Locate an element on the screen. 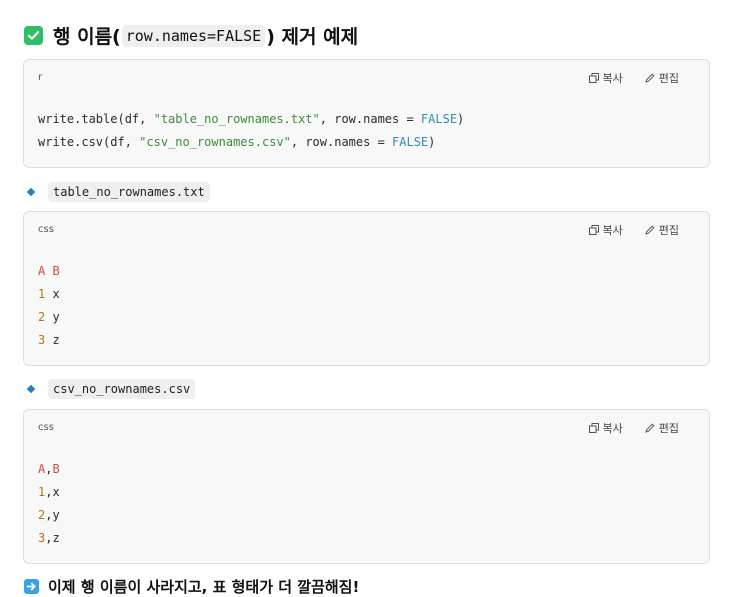 Image resolution: width=735 pixels, height=597 pixels. code-line: 2,y is located at coordinates (49, 515).